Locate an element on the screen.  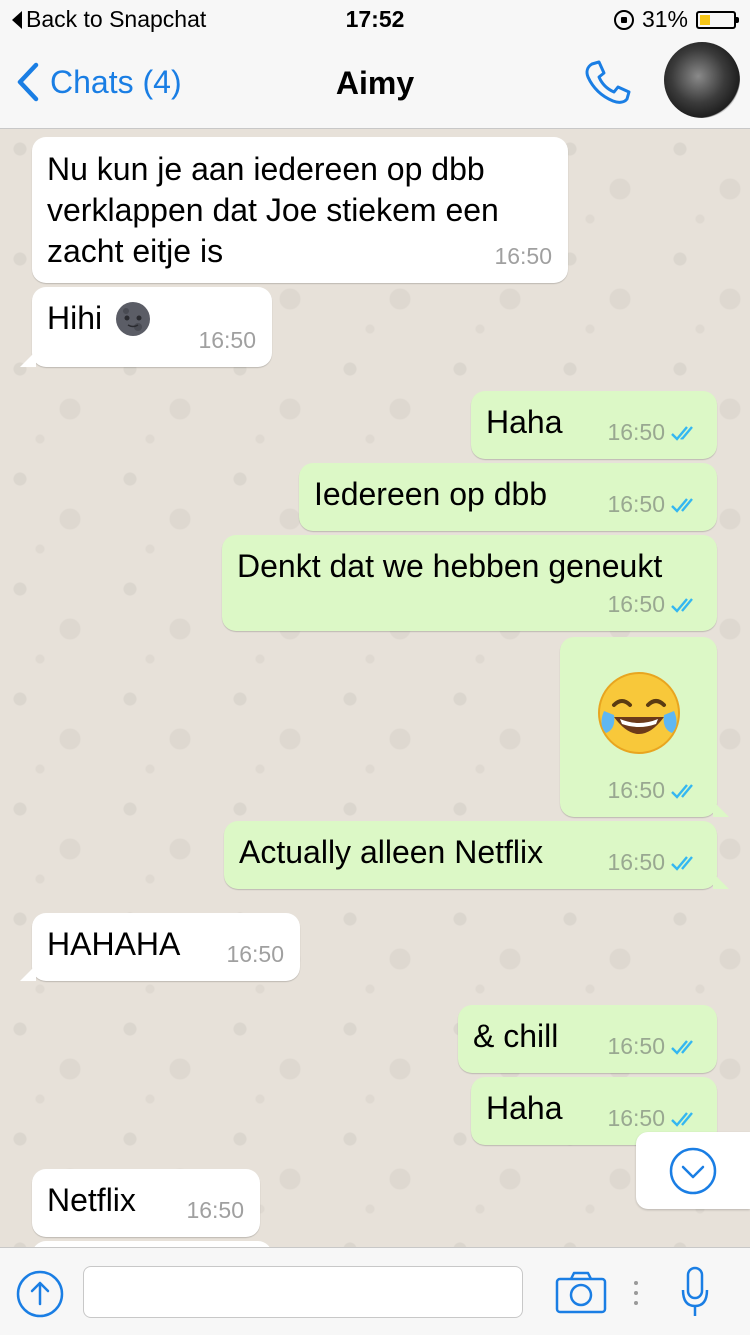
new-moon-face-emoji is located at coordinates (133, 318).